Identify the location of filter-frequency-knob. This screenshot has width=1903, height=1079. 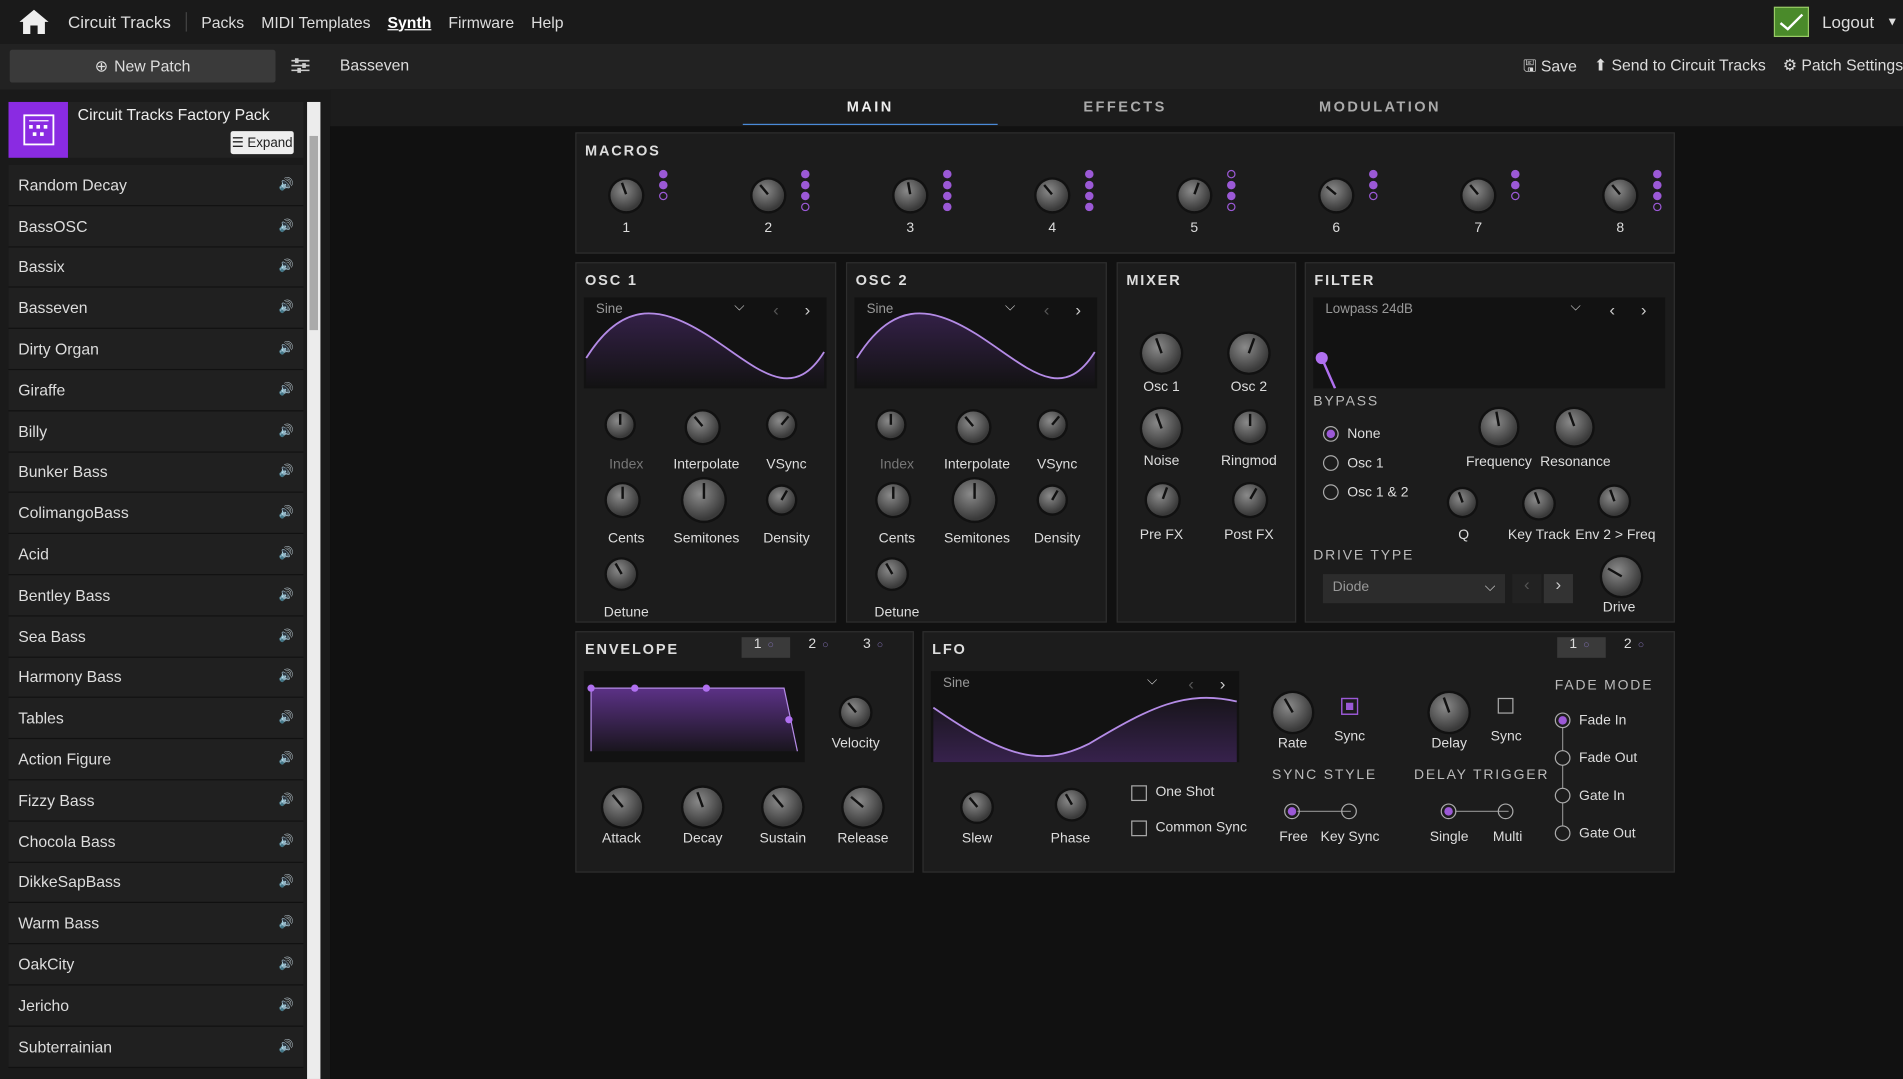
(1499, 427).